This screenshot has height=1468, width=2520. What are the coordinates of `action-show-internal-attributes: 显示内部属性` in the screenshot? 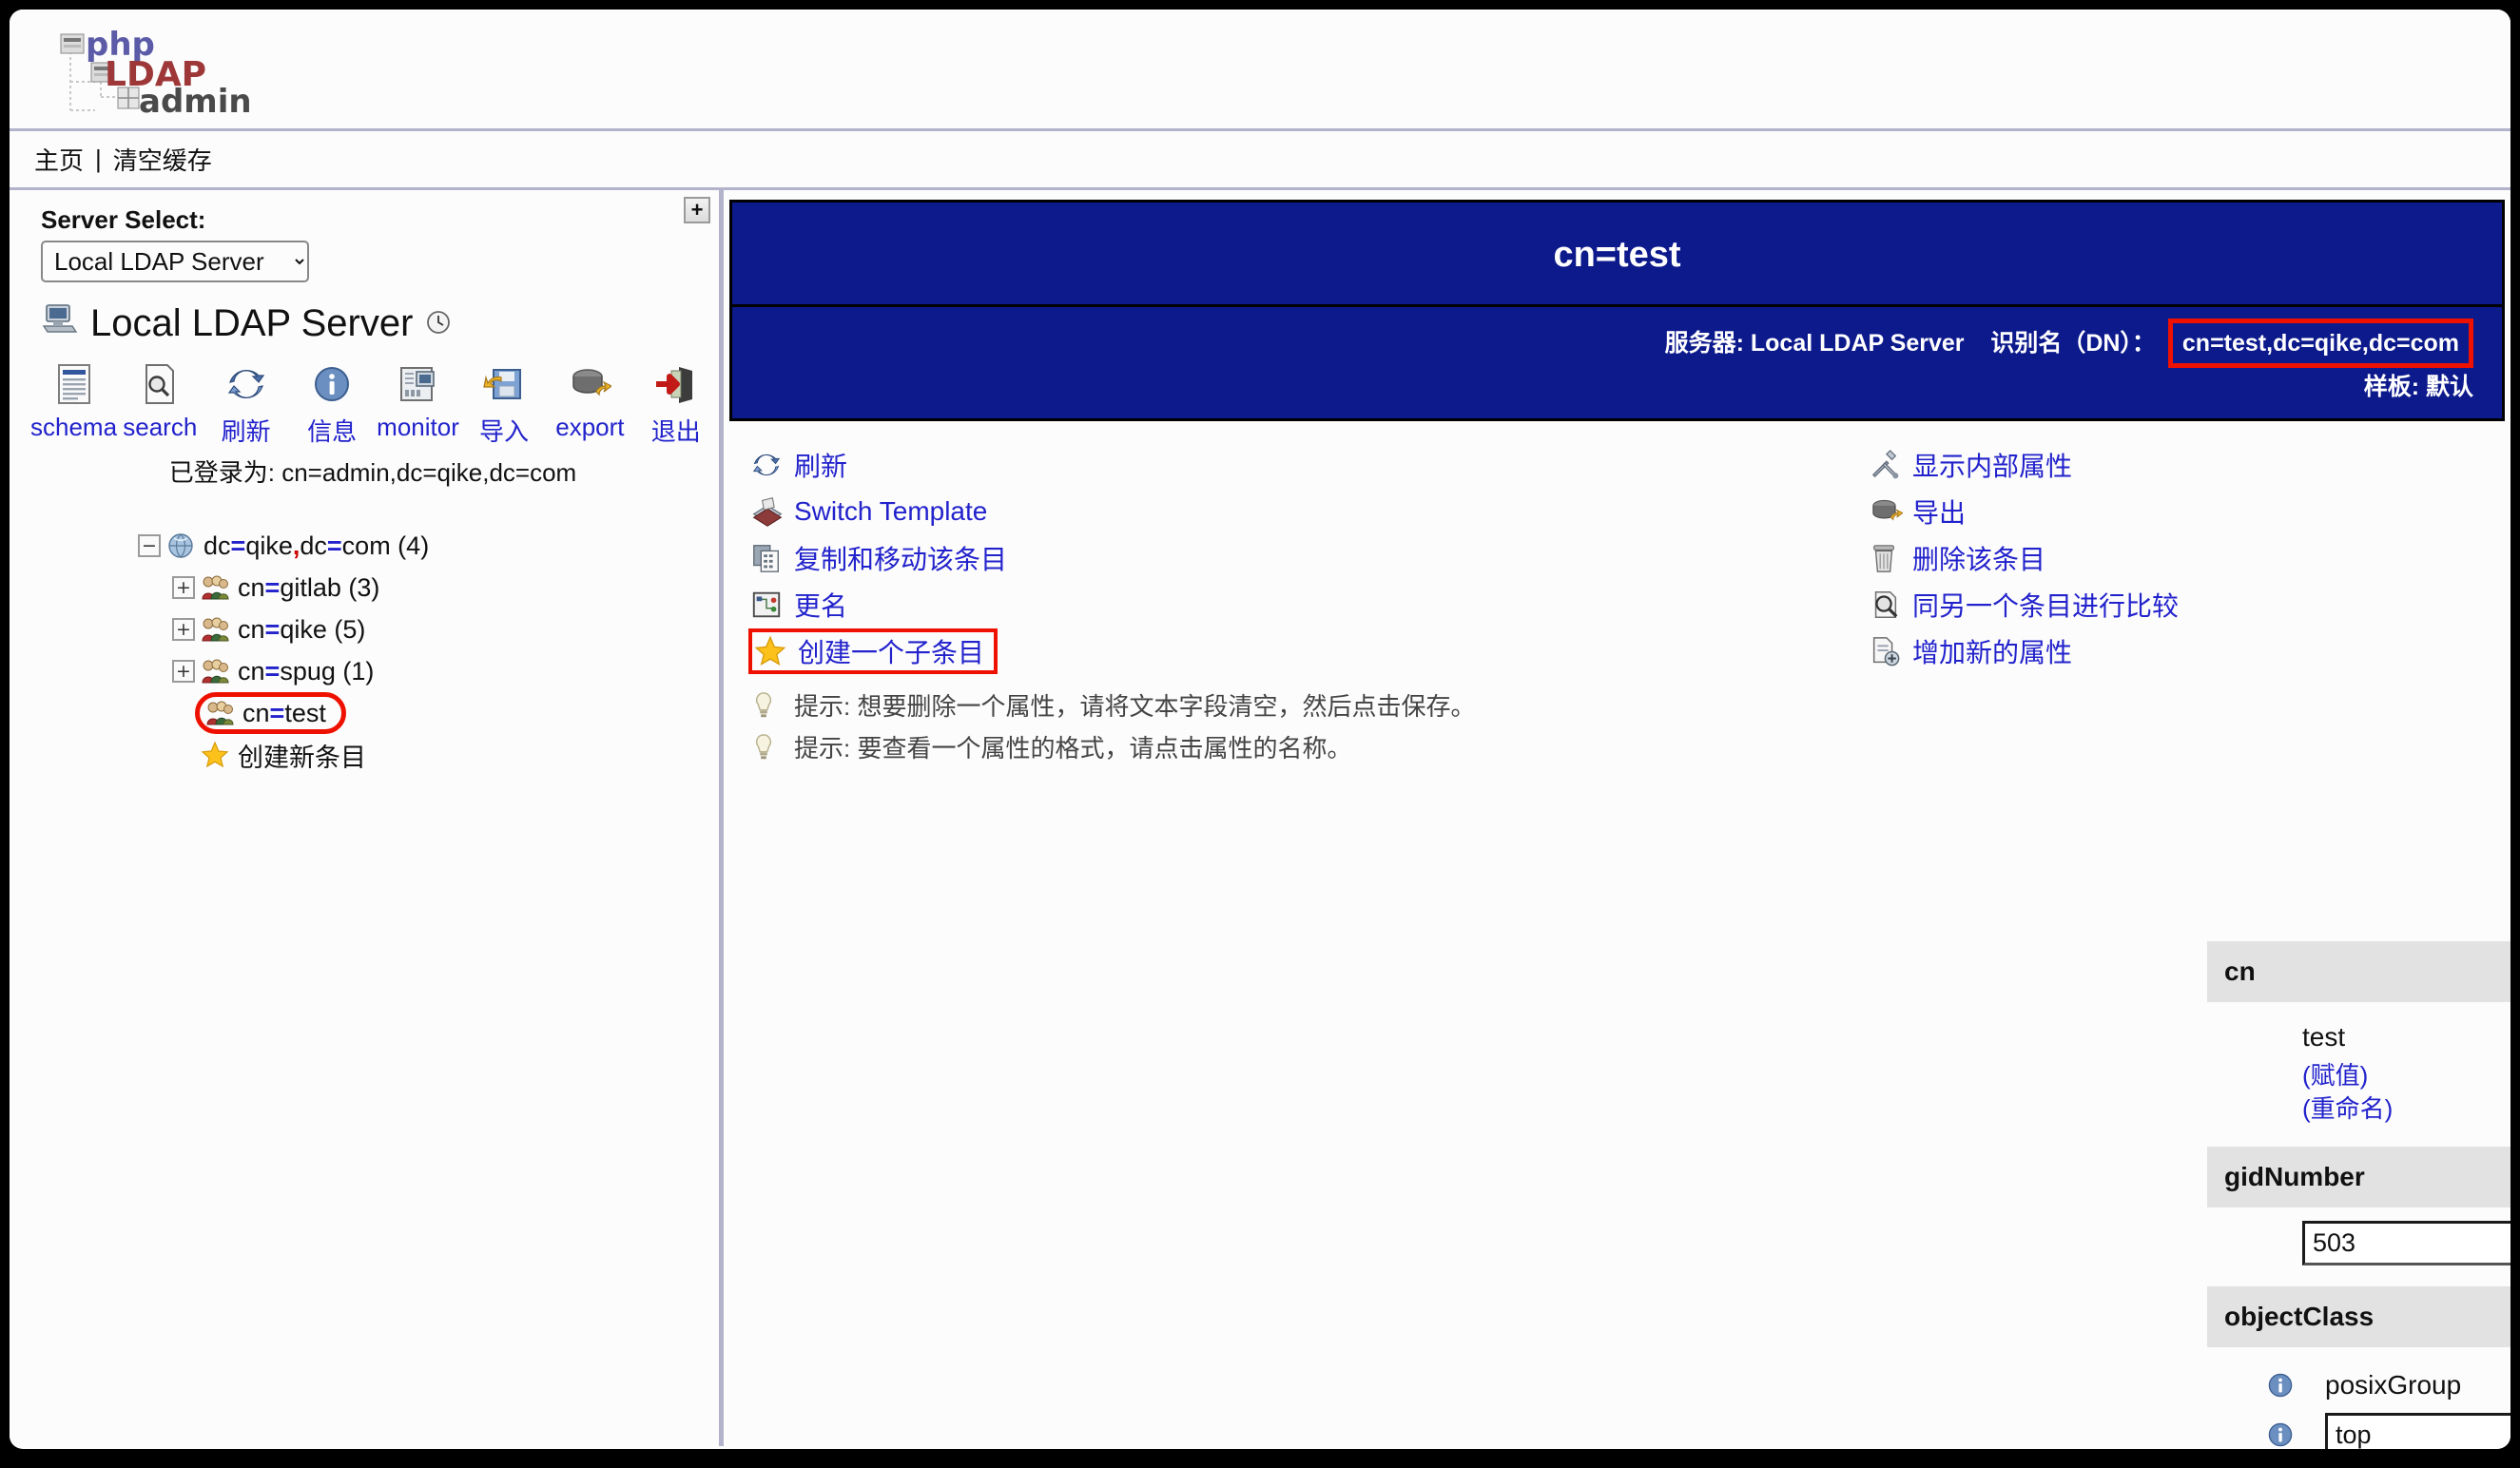 It's located at (2024, 465).